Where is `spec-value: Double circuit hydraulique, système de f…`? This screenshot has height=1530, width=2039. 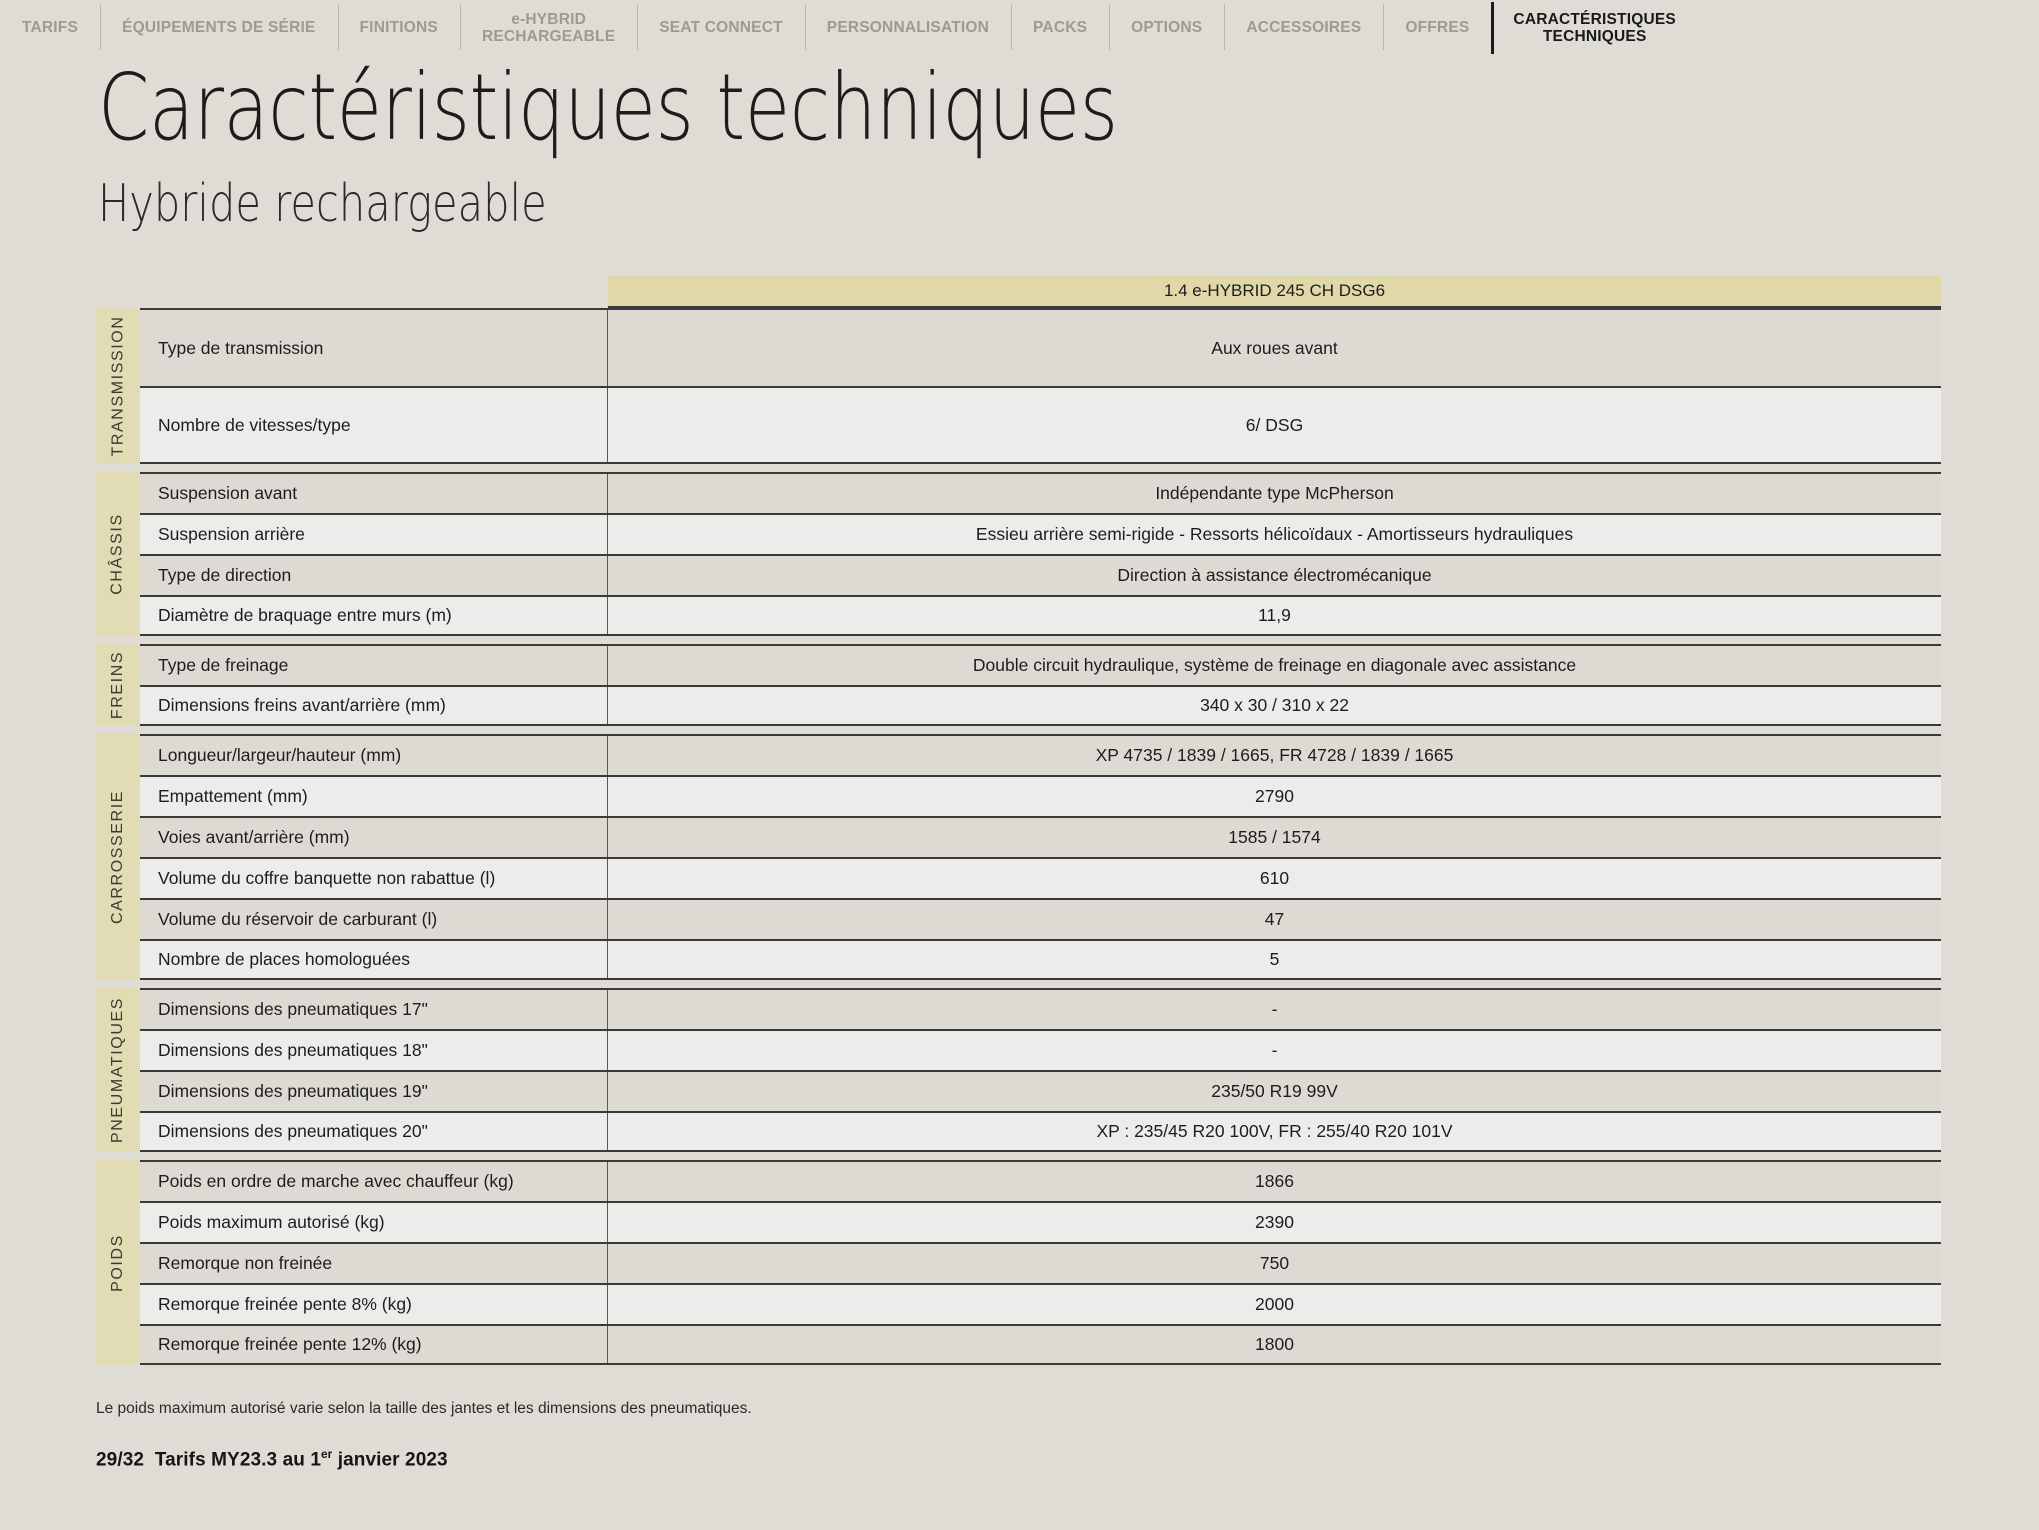 spec-value: Double circuit hydraulique, système de f… is located at coordinates (1274, 665).